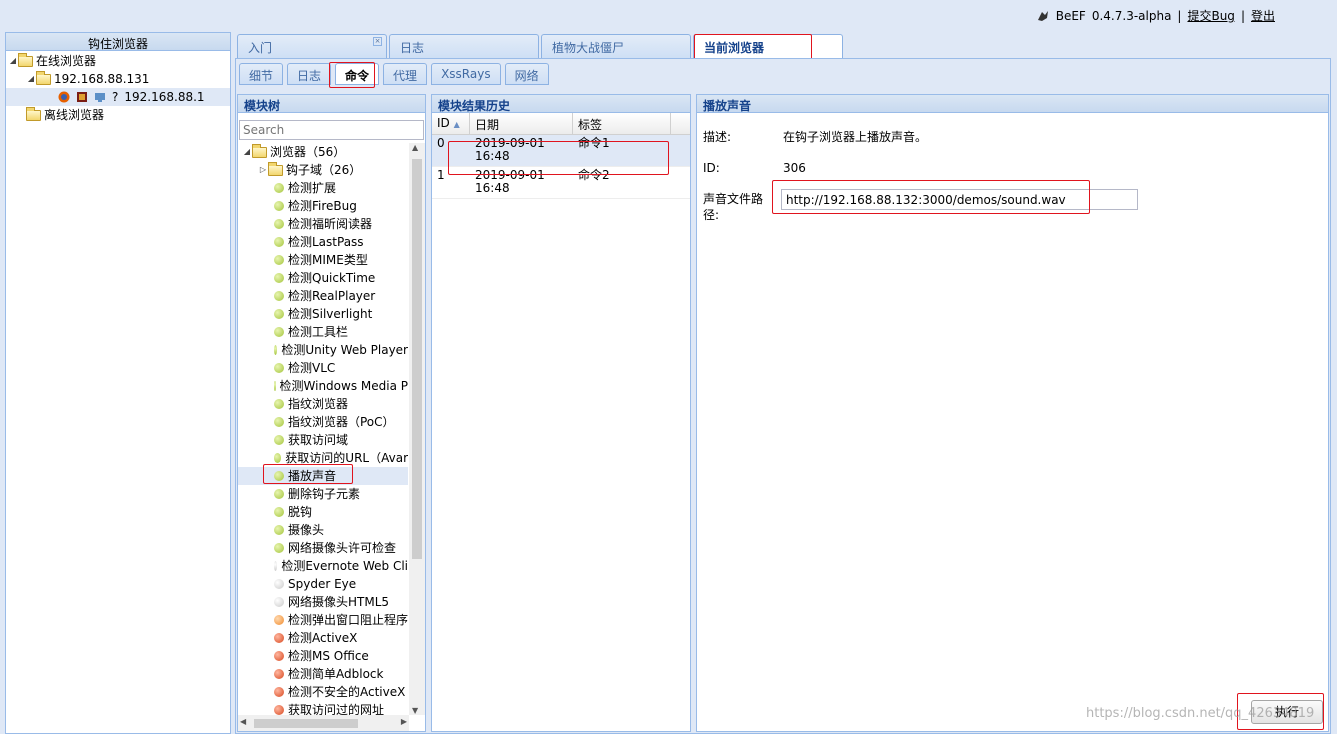 This screenshot has height=734, width=1337. Describe the element at coordinates (323, 350) in the screenshot. I see `module-item: 检测Unity Web Player` at that location.